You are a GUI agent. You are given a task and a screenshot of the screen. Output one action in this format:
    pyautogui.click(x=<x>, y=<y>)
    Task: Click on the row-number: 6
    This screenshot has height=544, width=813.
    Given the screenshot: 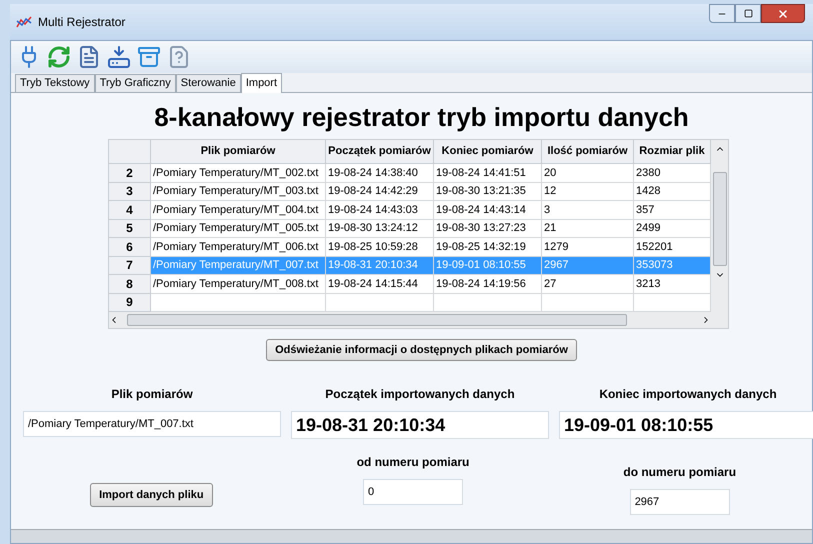 What is the action you would take?
    pyautogui.click(x=130, y=247)
    